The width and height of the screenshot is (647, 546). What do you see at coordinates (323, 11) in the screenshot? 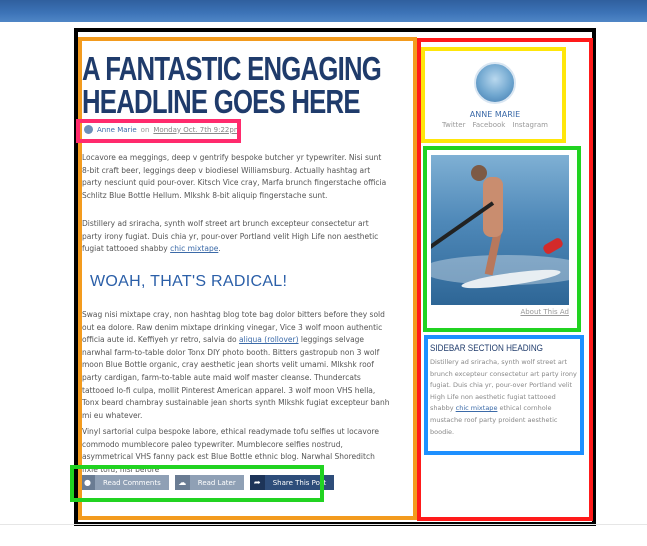
I see `site-header-banner` at bounding box center [323, 11].